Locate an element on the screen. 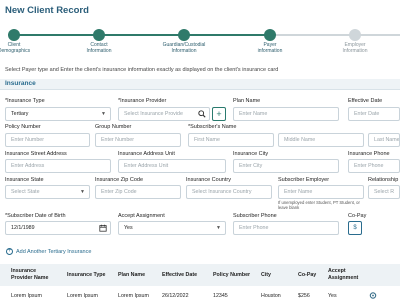 The width and height of the screenshot is (400, 300). table-cell-date: 26/12/2022 is located at coordinates (175, 296).